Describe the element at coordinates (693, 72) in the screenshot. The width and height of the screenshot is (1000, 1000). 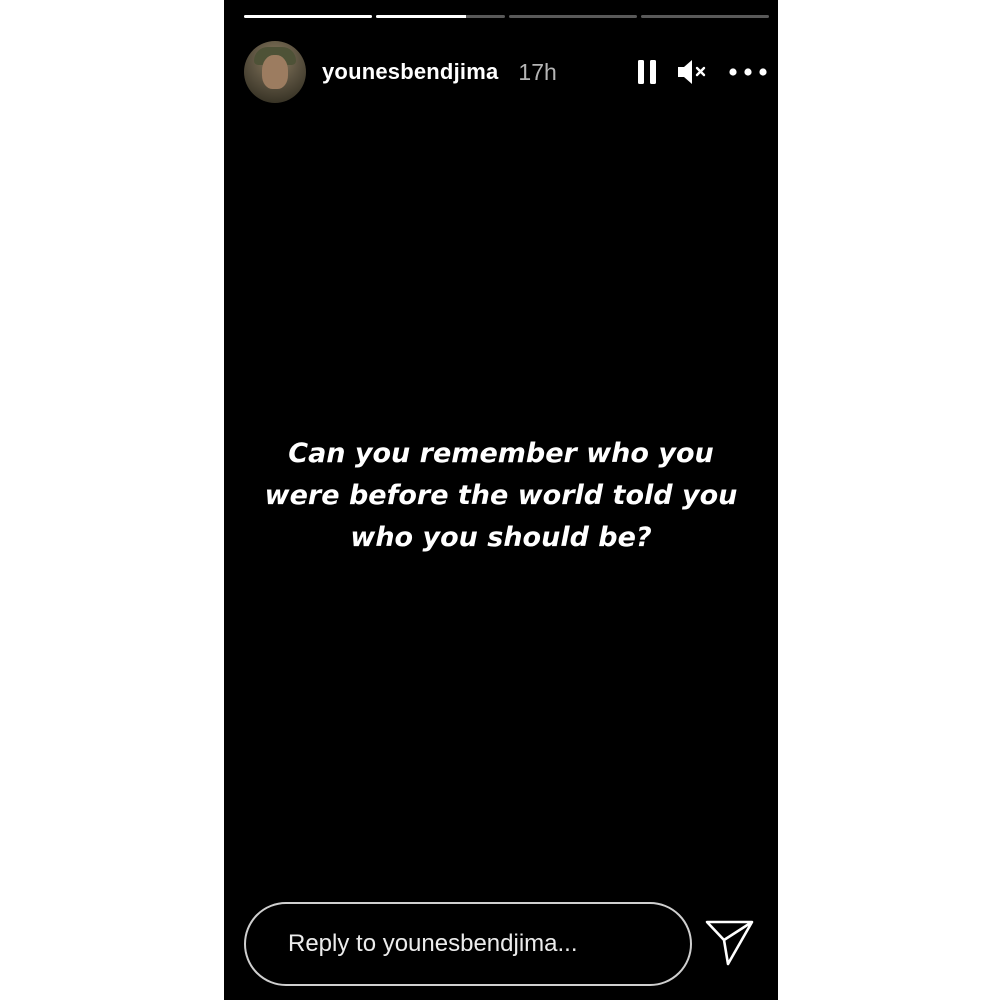
I see `muted-speaker-icon` at that location.